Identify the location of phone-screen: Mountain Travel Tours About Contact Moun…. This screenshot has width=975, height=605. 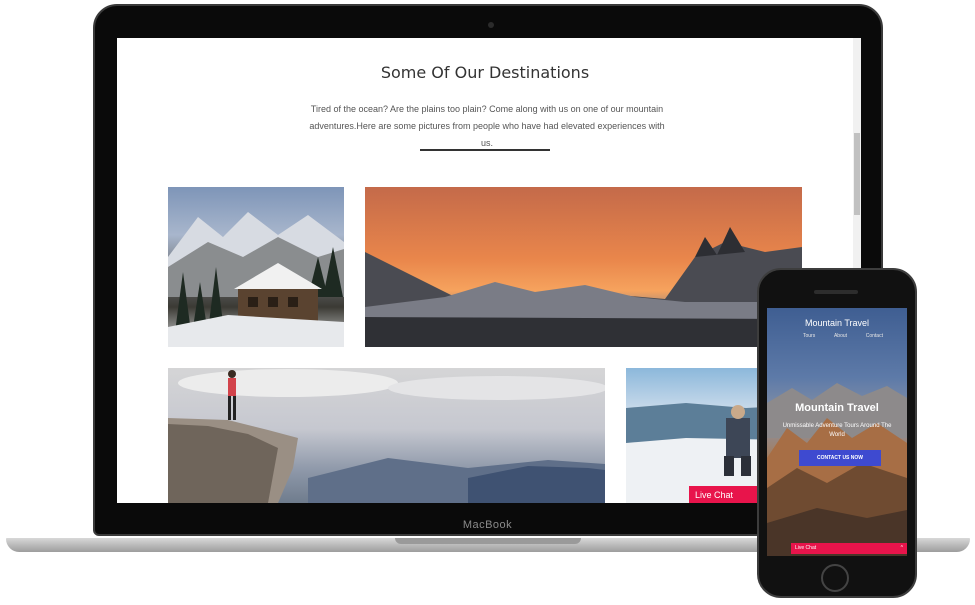
(837, 432).